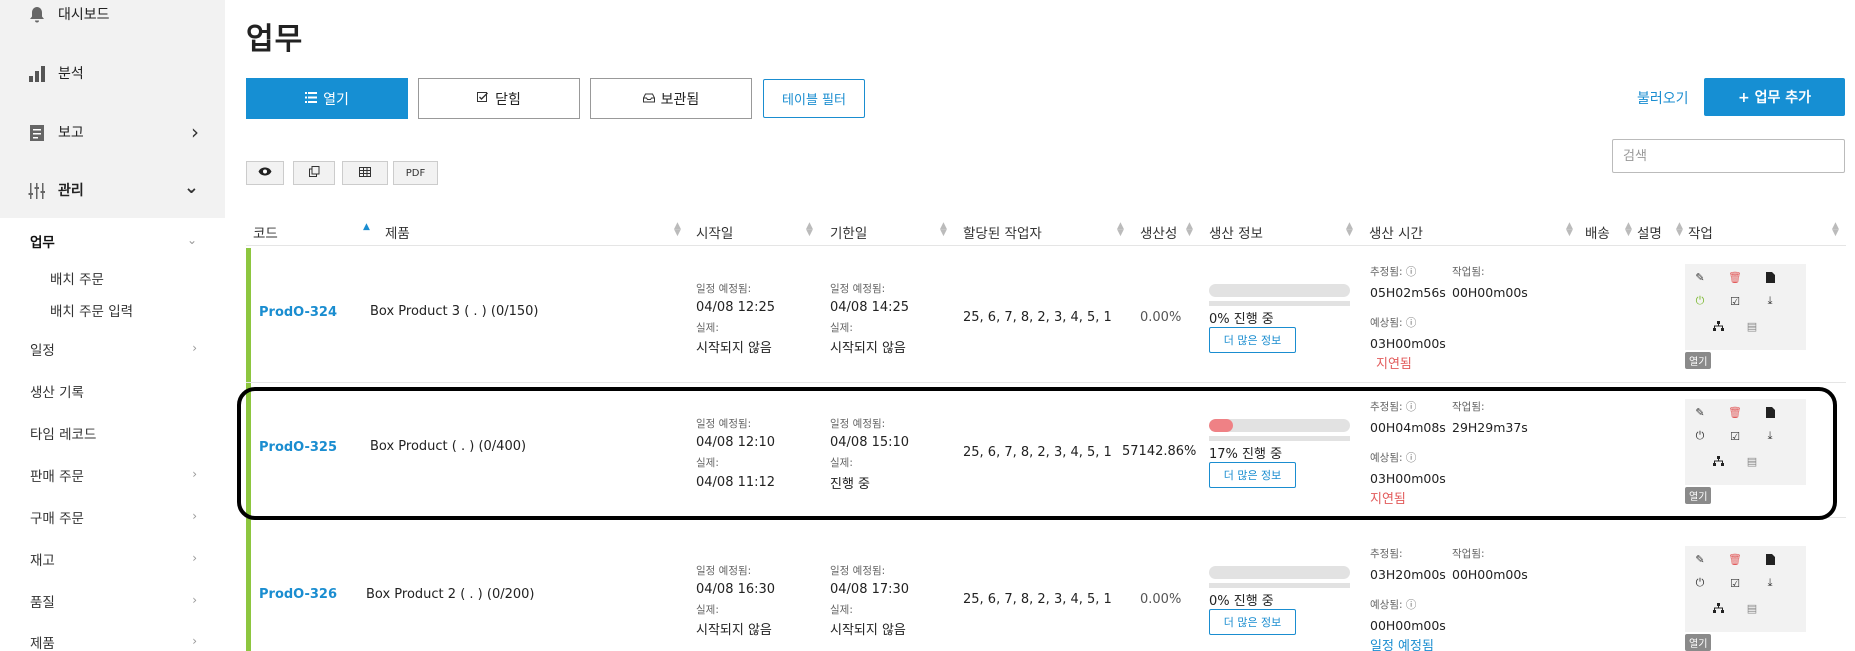  Describe the element at coordinates (814, 98) in the screenshot. I see `table-filter-button: 테이블 필터` at that location.